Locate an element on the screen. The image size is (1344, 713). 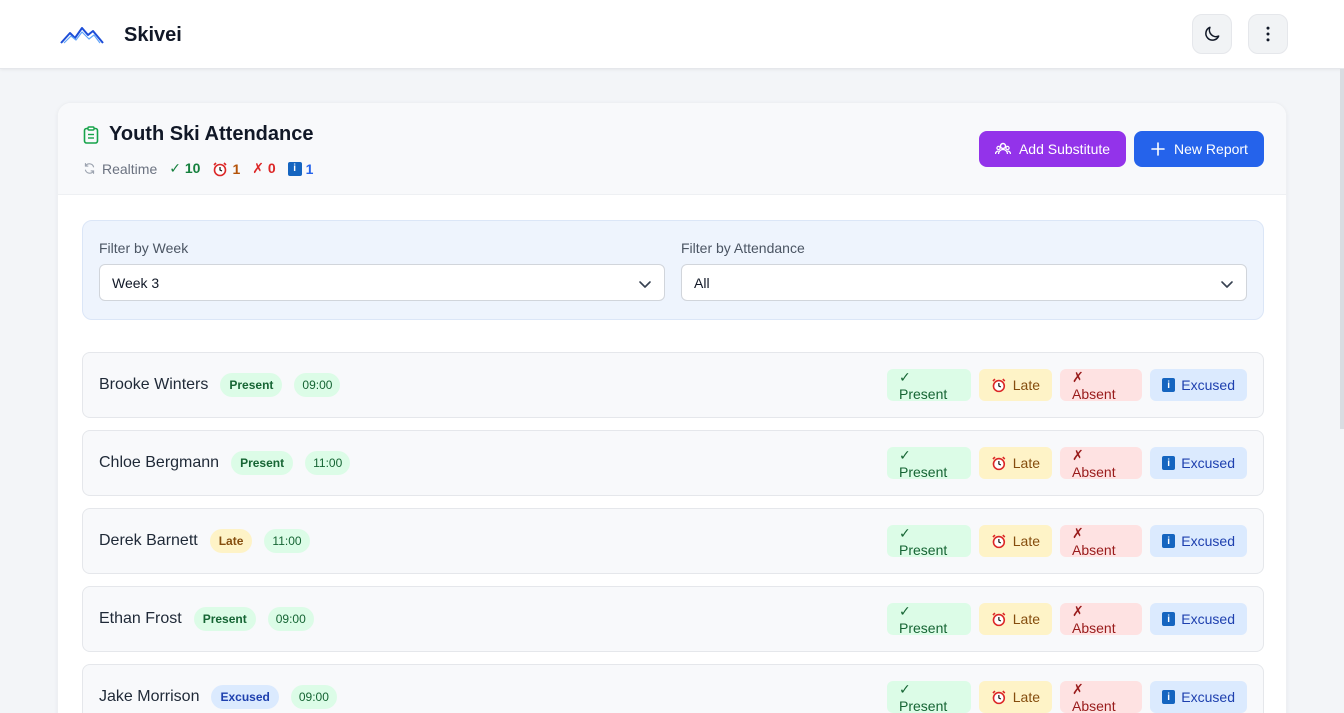
attendance-filter: Filter by Attendance All is located at coordinates (964, 270).